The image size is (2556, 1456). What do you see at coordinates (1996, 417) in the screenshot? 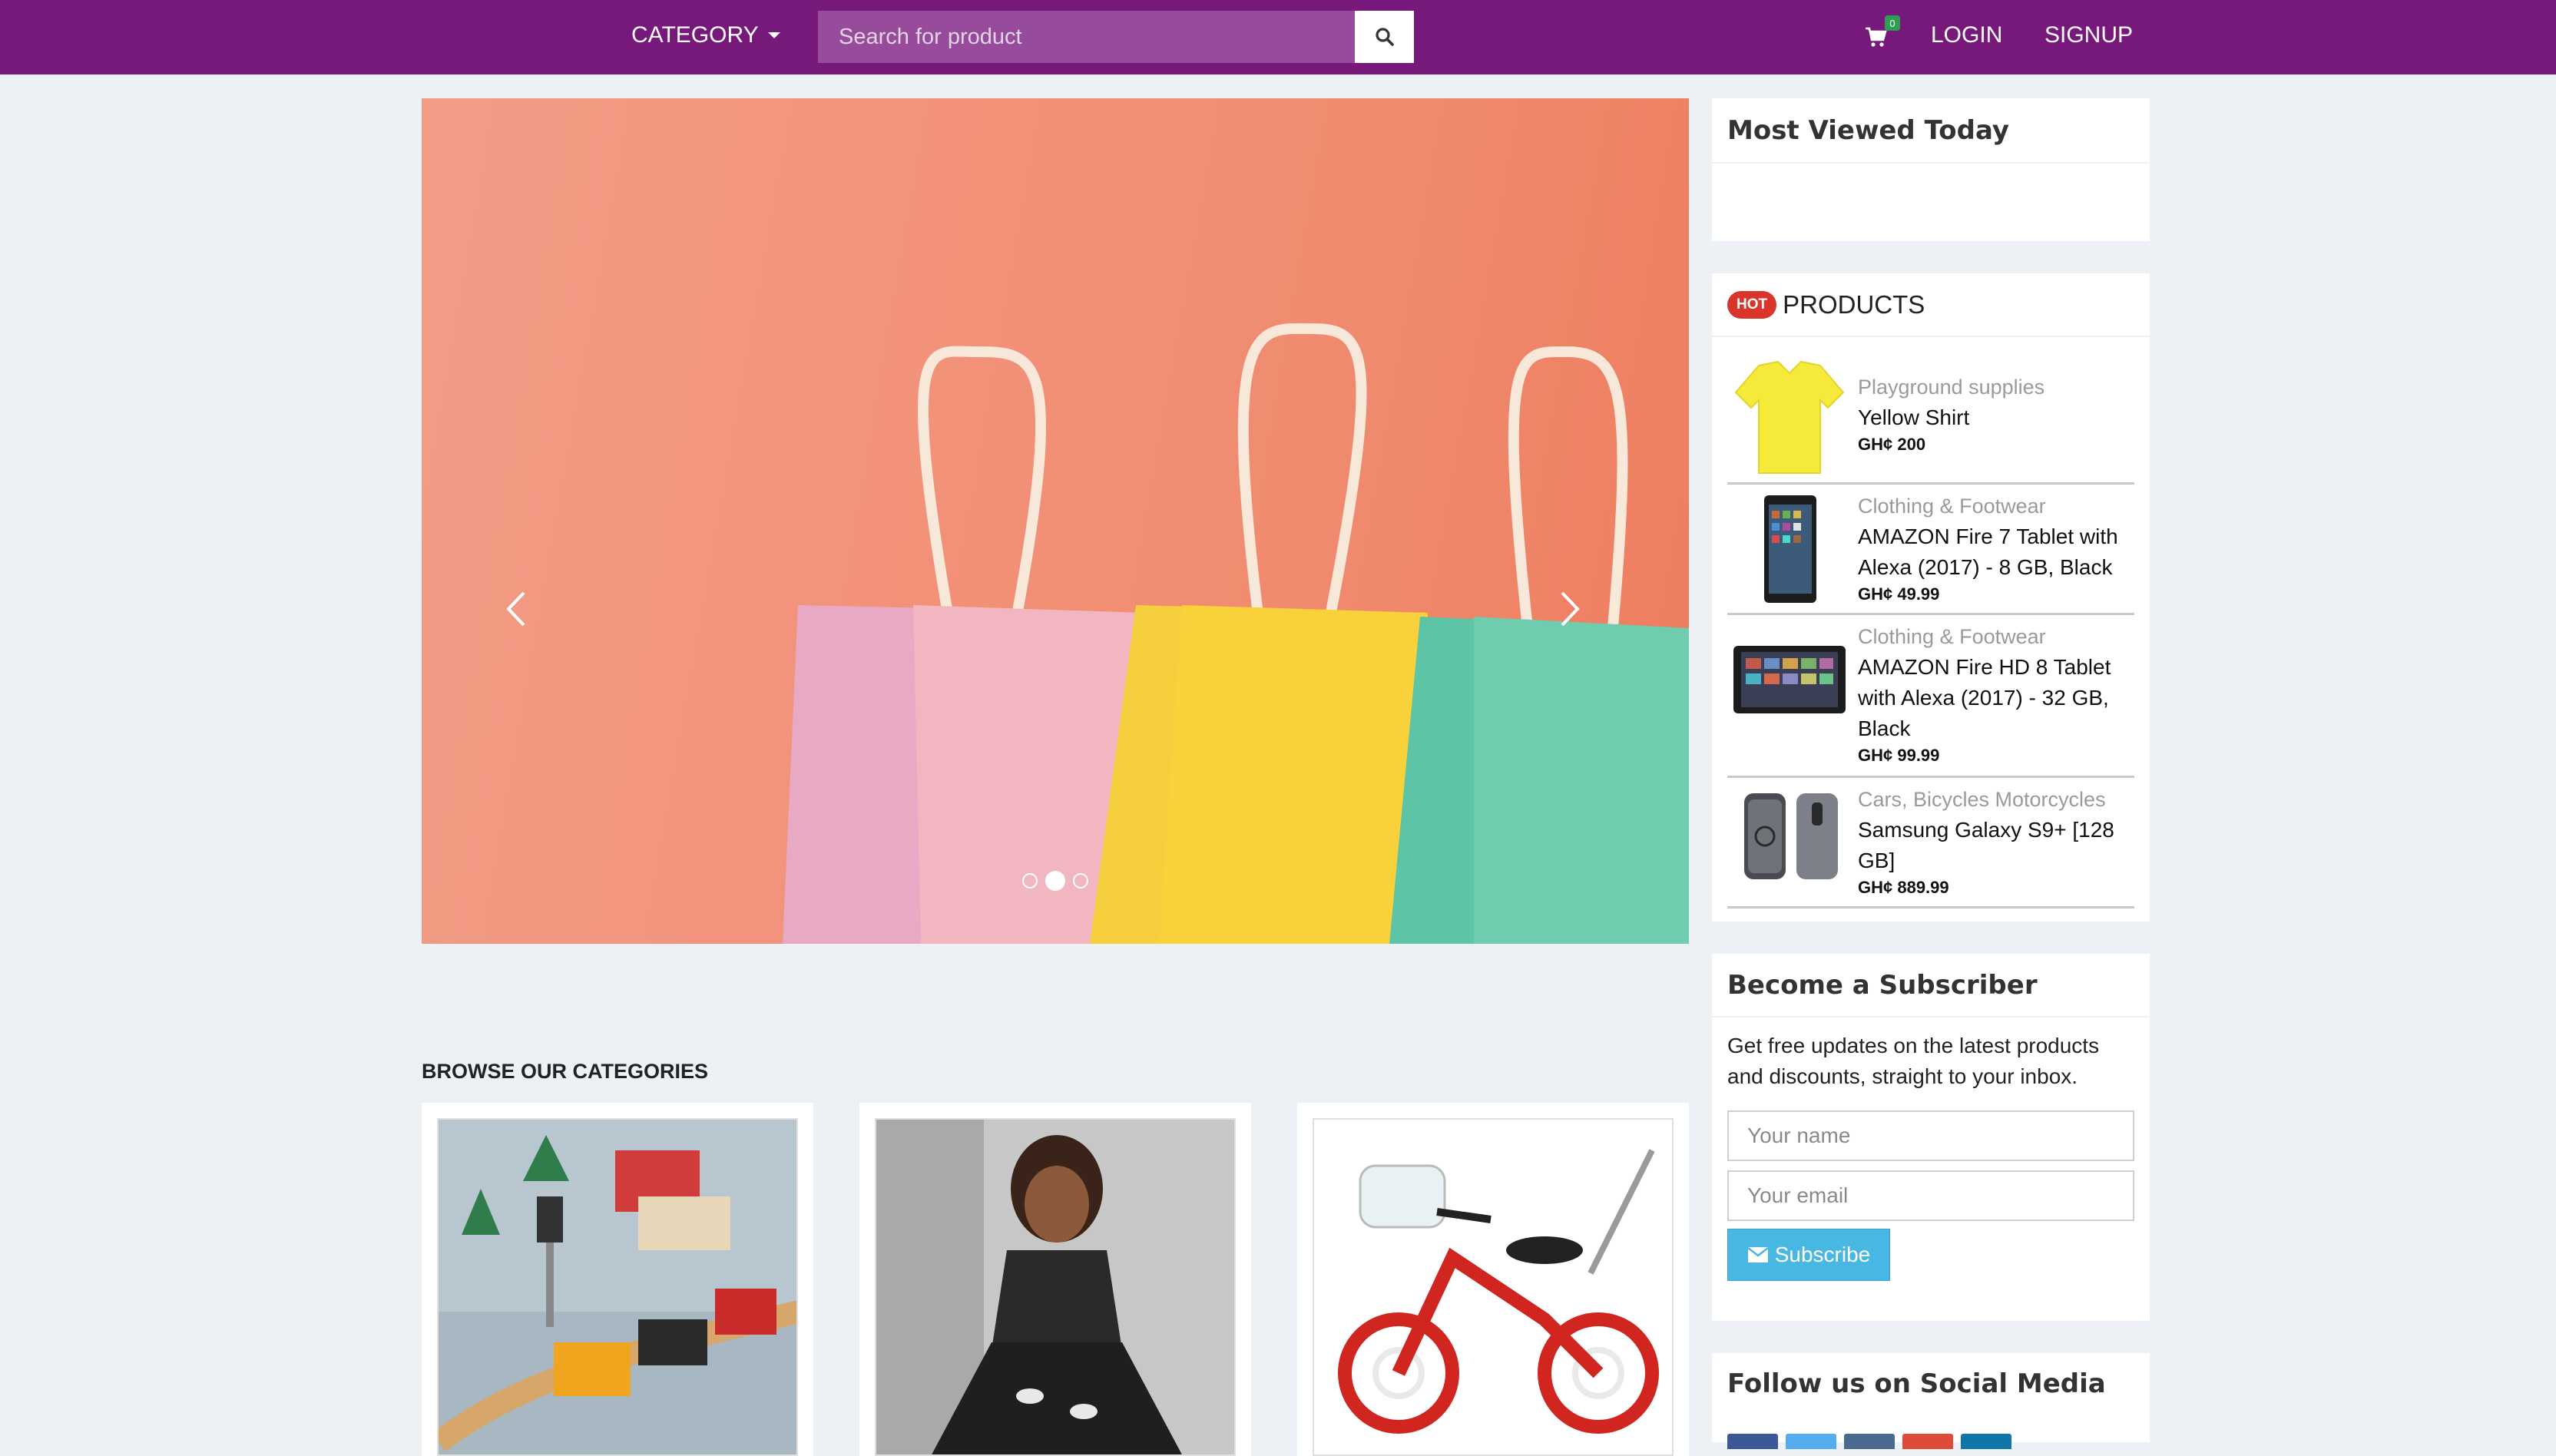
I see `product-name: Yellow Shirt` at bounding box center [1996, 417].